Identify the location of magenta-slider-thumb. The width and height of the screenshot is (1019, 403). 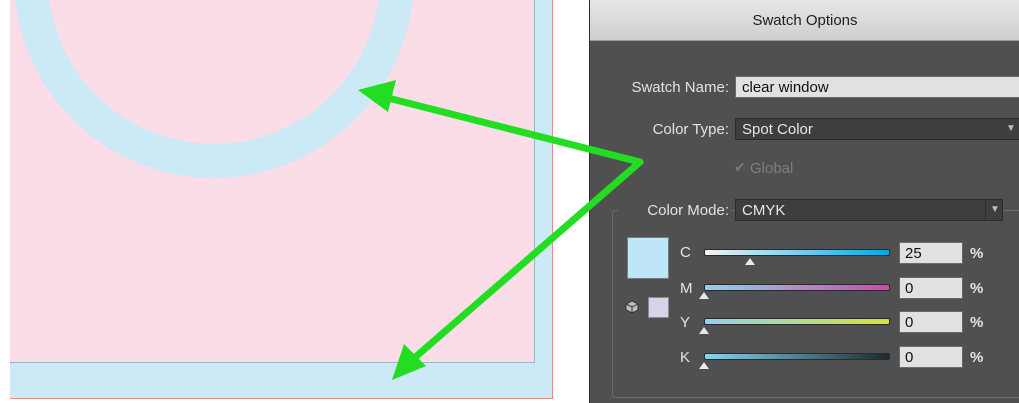
(704, 295).